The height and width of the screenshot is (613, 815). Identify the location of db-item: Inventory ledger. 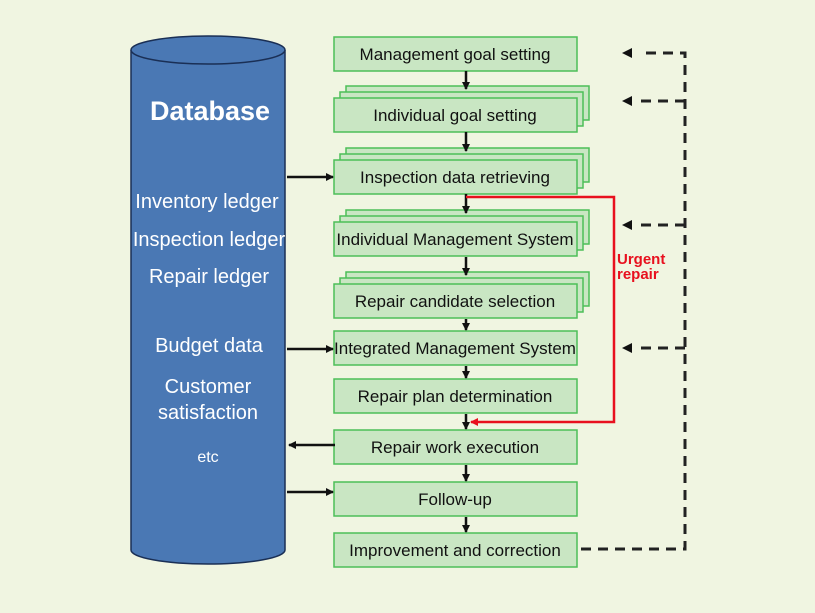
(207, 202).